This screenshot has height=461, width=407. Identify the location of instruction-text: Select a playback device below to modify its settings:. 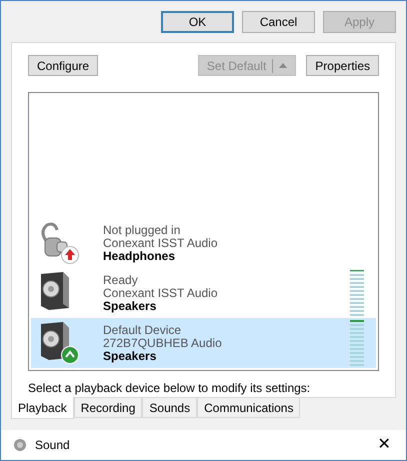
(170, 388).